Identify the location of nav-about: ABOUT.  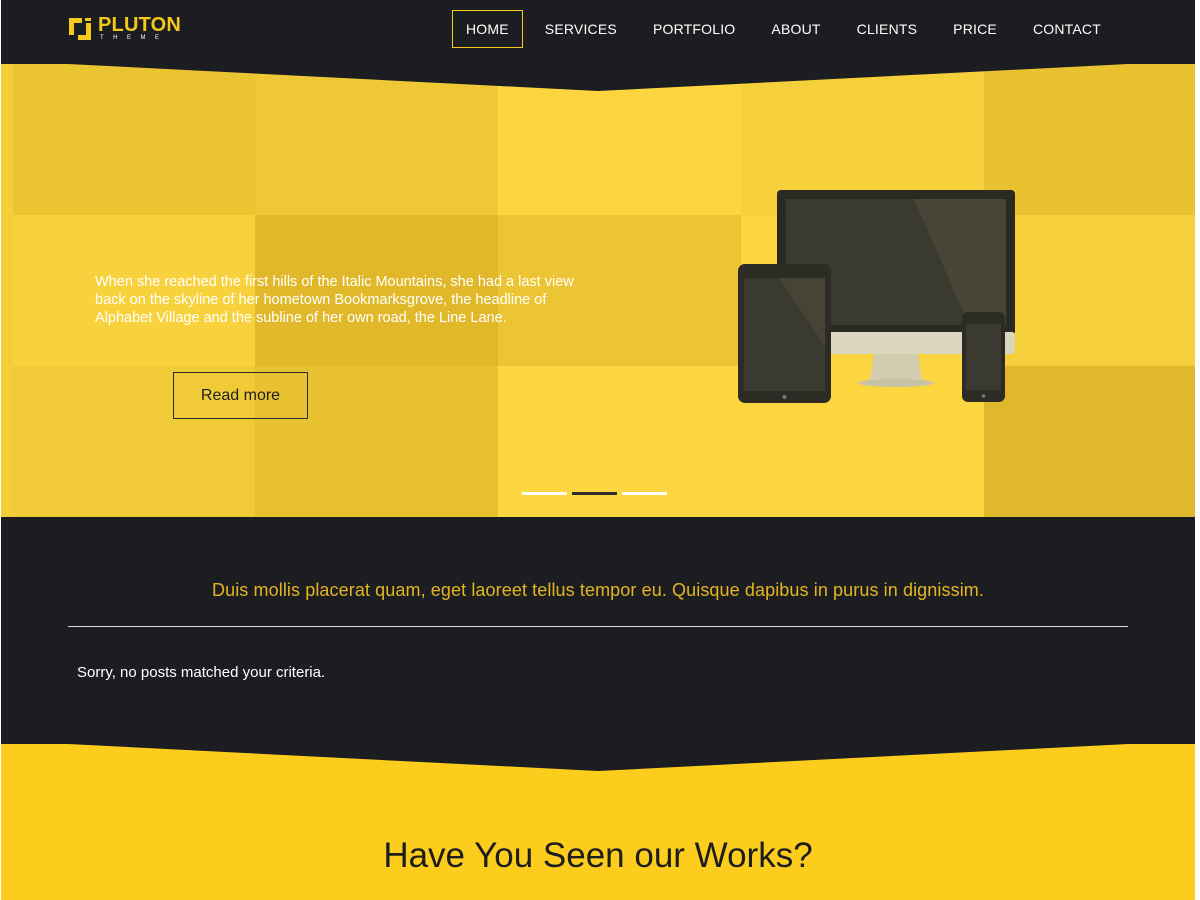
(795, 29).